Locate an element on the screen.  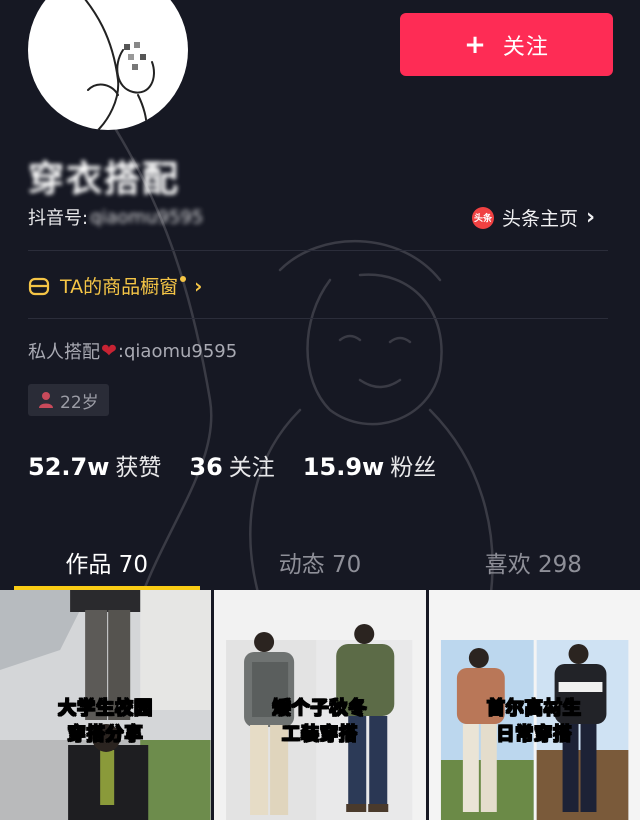
notification-dot is located at coordinates (183, 278).